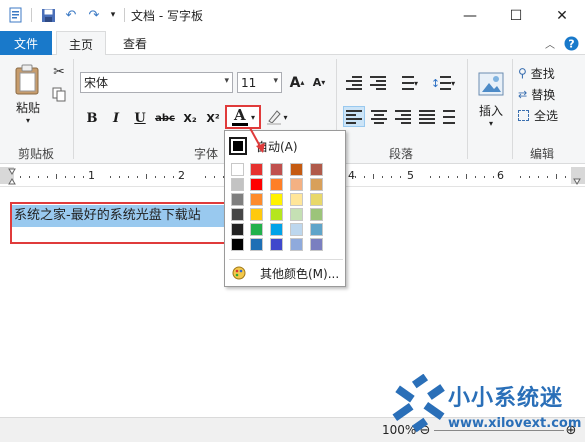 This screenshot has width=585, height=442. I want to click on tab-home: 主页, so click(81, 43).